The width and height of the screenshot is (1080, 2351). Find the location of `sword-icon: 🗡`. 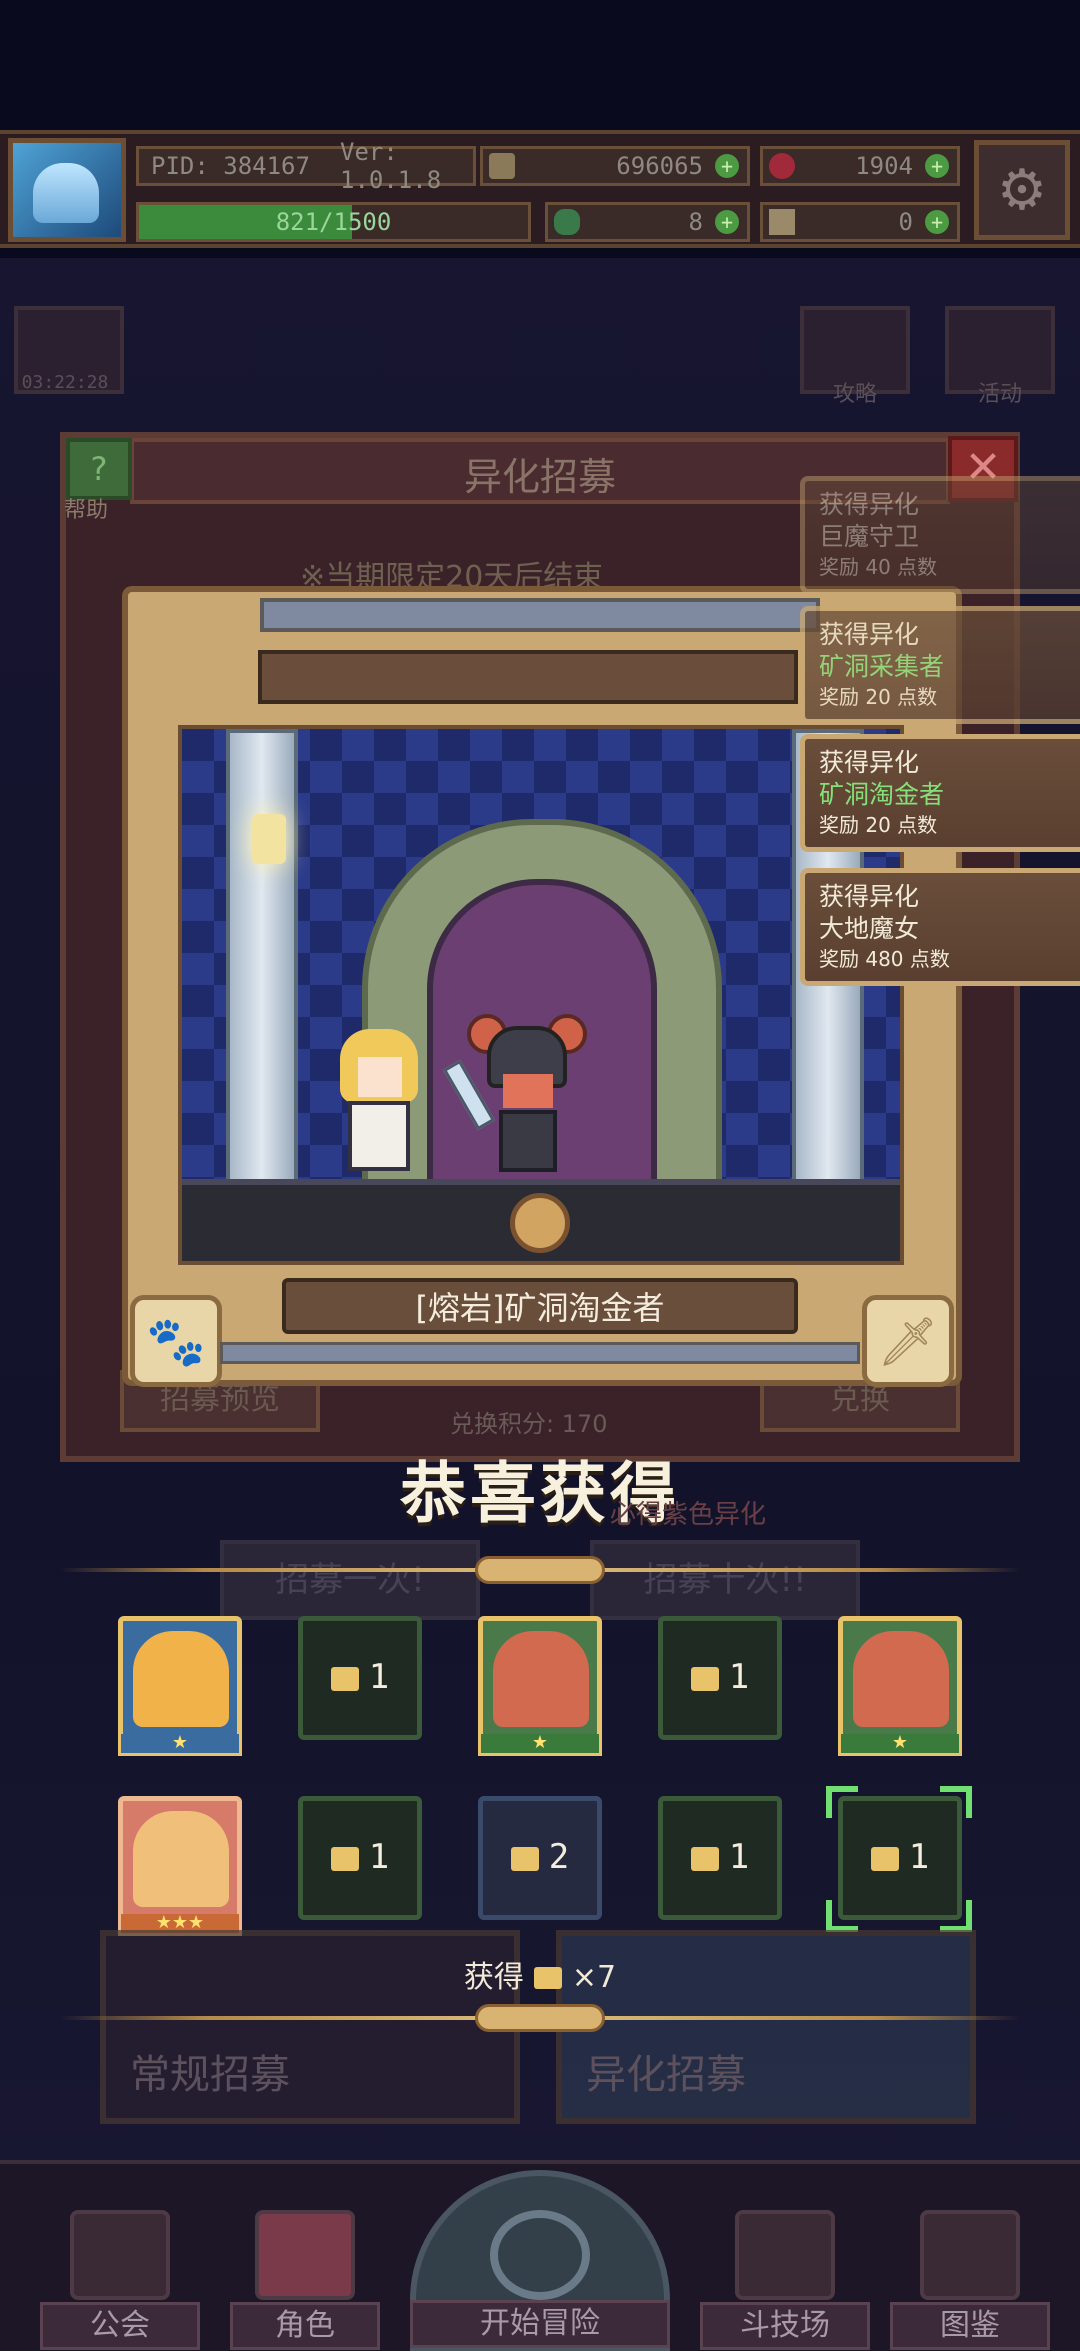

sword-icon: 🗡 is located at coordinates (908, 1341).